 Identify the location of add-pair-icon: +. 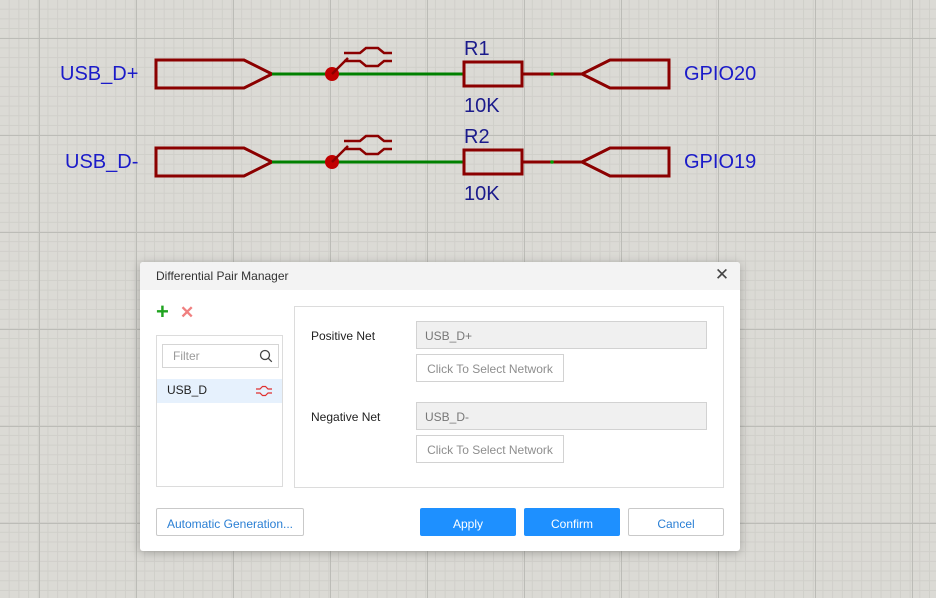
(162, 312).